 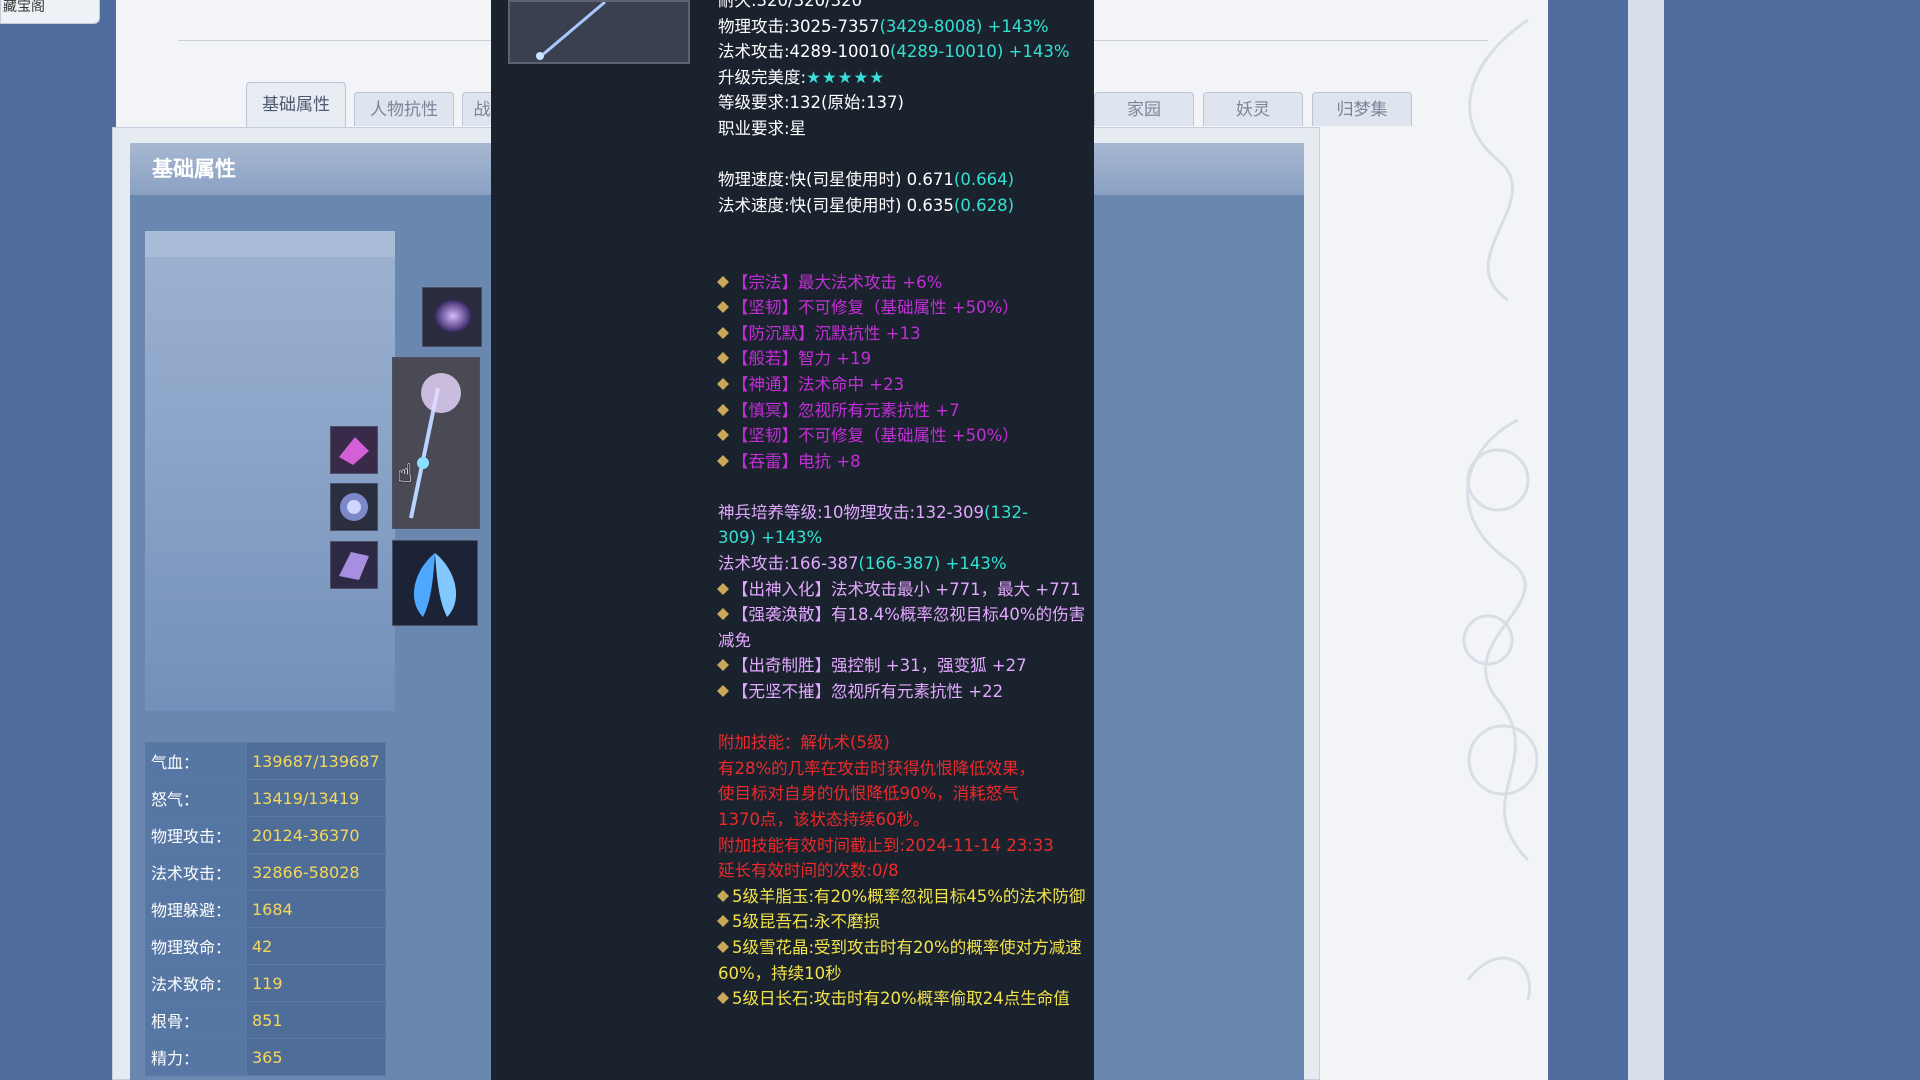 I want to click on stat-label: 怒气：, so click(x=196, y=798).